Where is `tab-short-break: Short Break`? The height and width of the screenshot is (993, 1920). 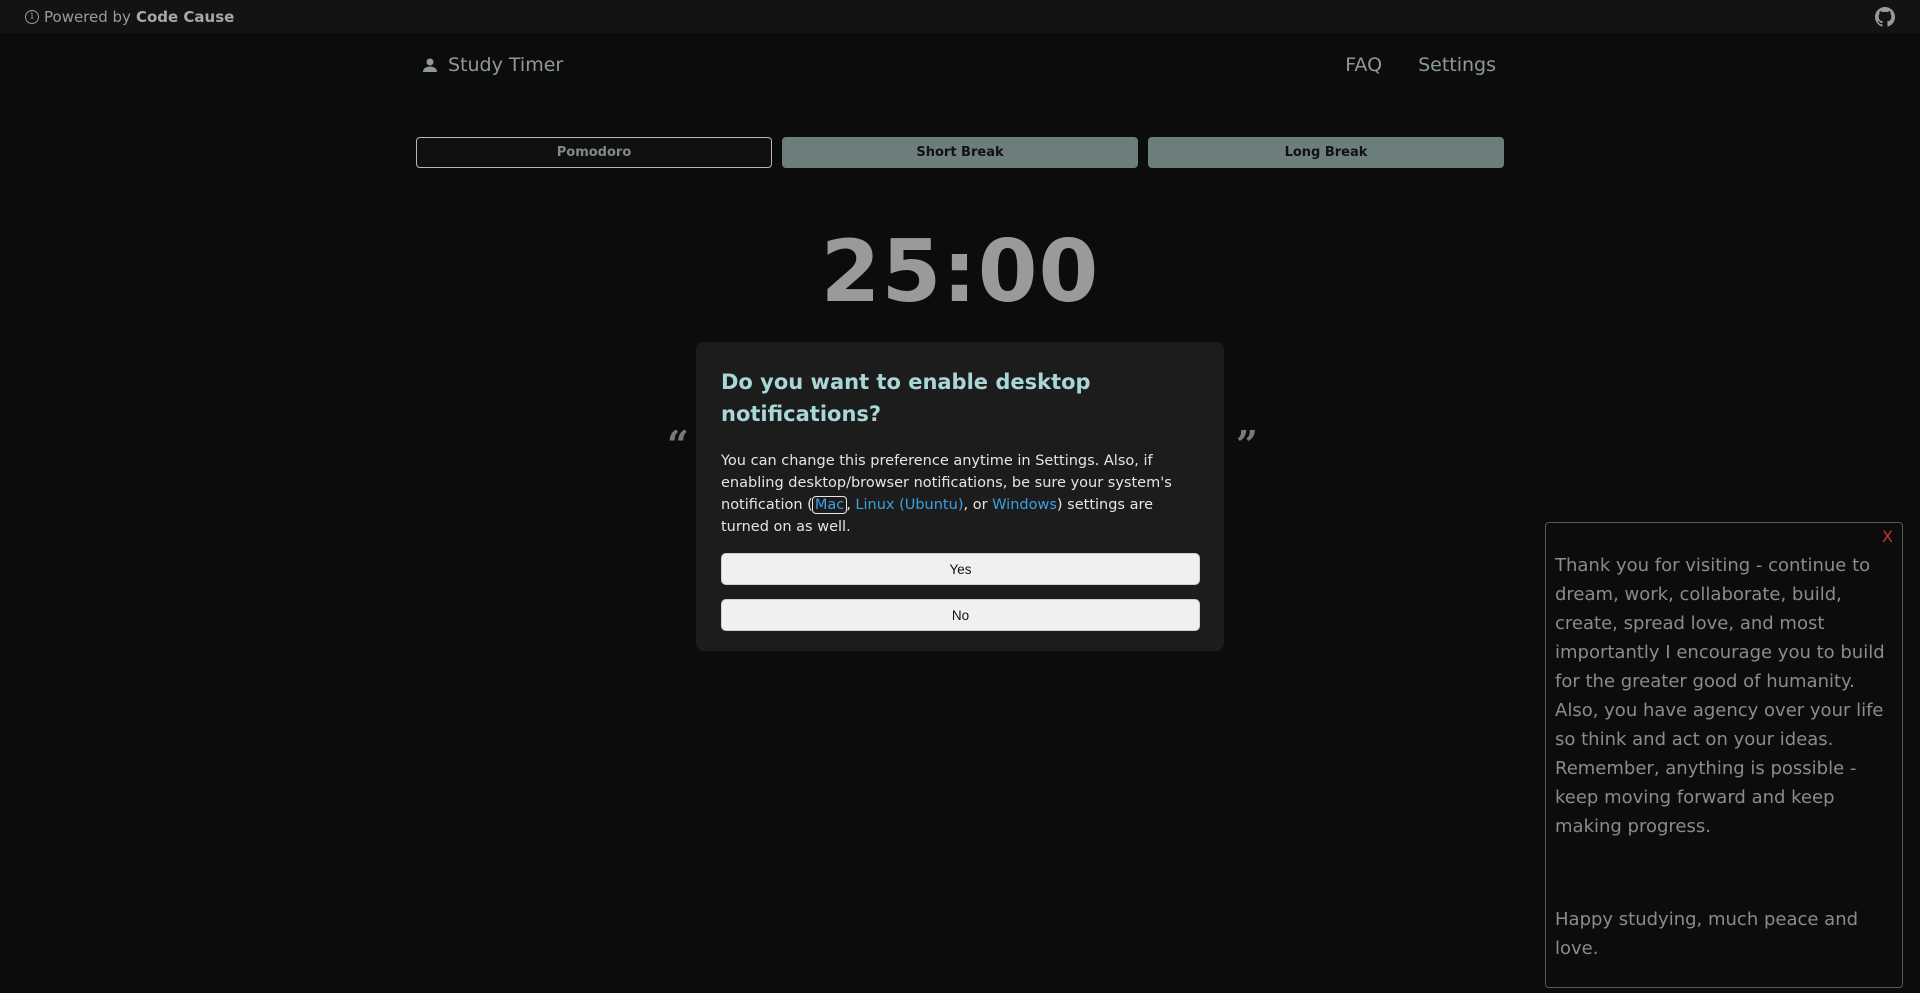 tab-short-break: Short Break is located at coordinates (960, 152).